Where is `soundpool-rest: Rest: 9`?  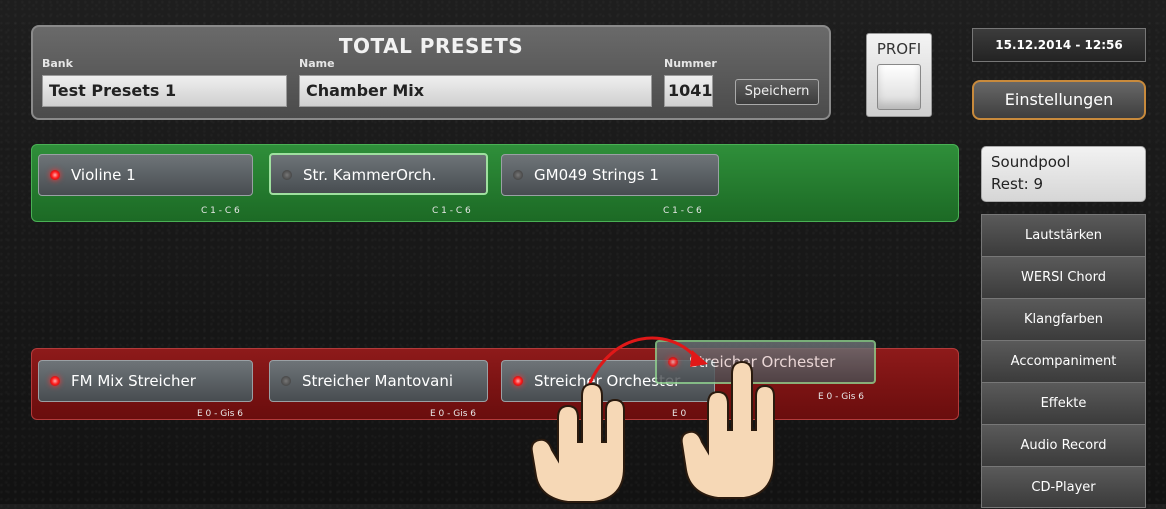 soundpool-rest: Rest: 9 is located at coordinates (1017, 184).